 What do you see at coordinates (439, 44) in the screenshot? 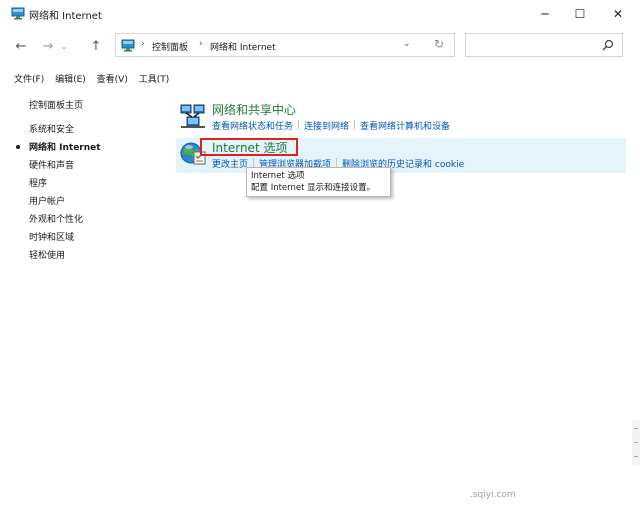
I see `refresh-icon: ↻` at bounding box center [439, 44].